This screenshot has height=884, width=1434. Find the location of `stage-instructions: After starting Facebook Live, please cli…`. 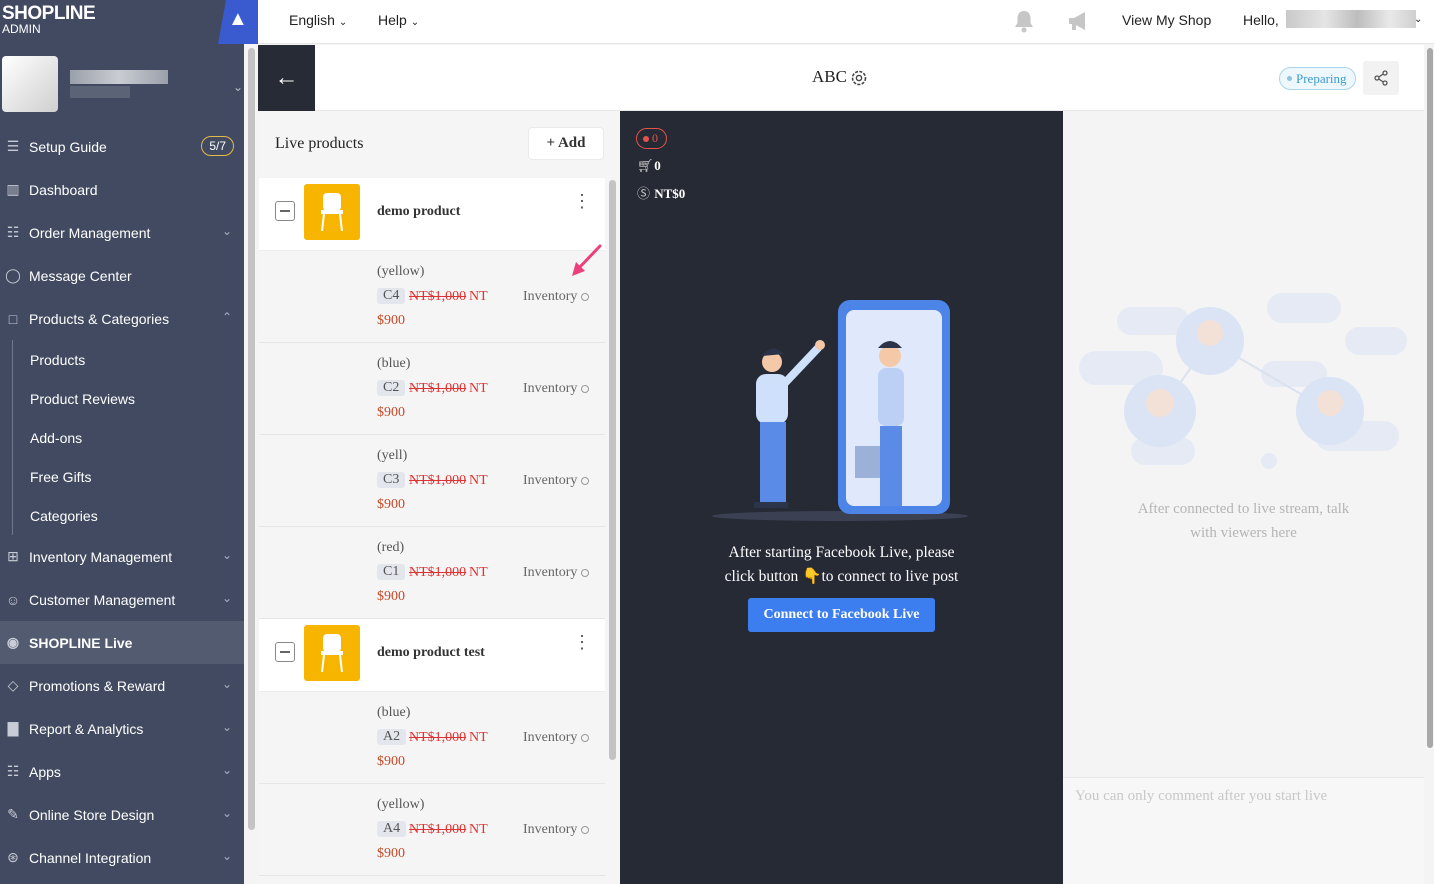

stage-instructions: After starting Facebook Live, please cli… is located at coordinates (841, 565).